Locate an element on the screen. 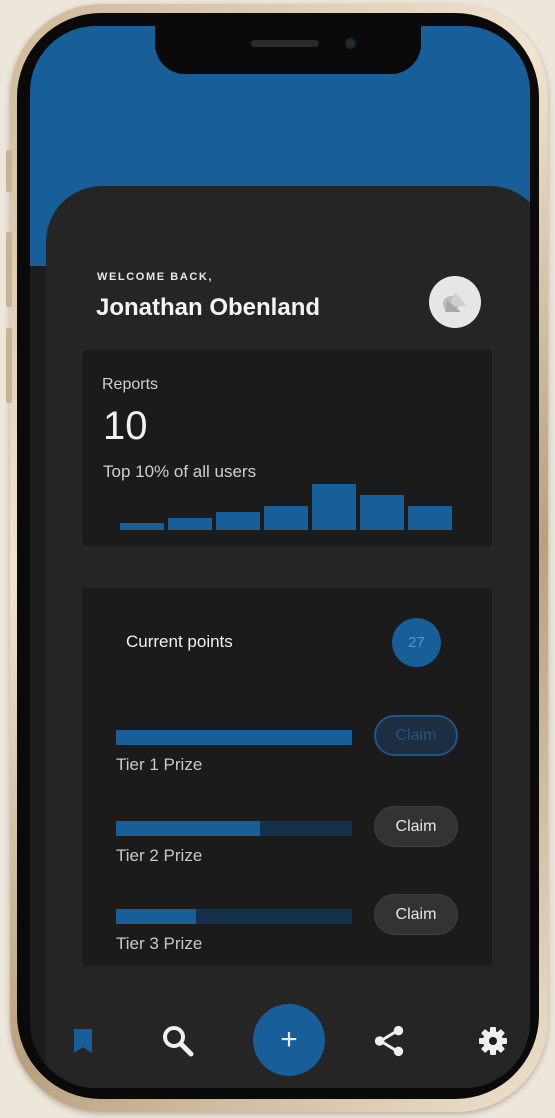 Image resolution: width=555 pixels, height=1118 pixels. share-icon is located at coordinates (389, 1041).